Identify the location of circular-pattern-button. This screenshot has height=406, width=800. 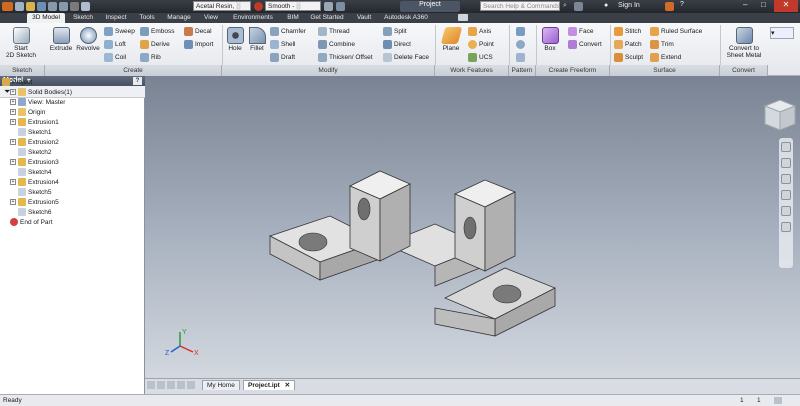
(520, 44).